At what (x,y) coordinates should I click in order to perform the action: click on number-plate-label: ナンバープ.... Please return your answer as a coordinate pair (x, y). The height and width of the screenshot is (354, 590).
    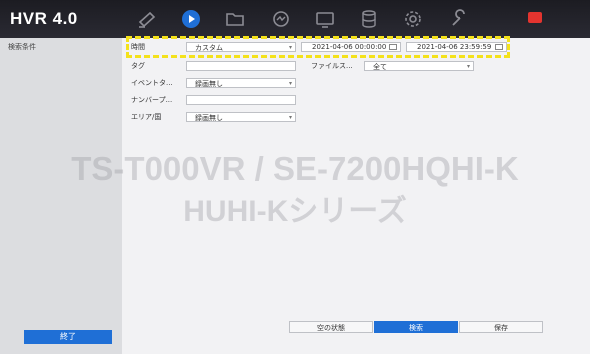
    Looking at the image, I should click on (152, 100).